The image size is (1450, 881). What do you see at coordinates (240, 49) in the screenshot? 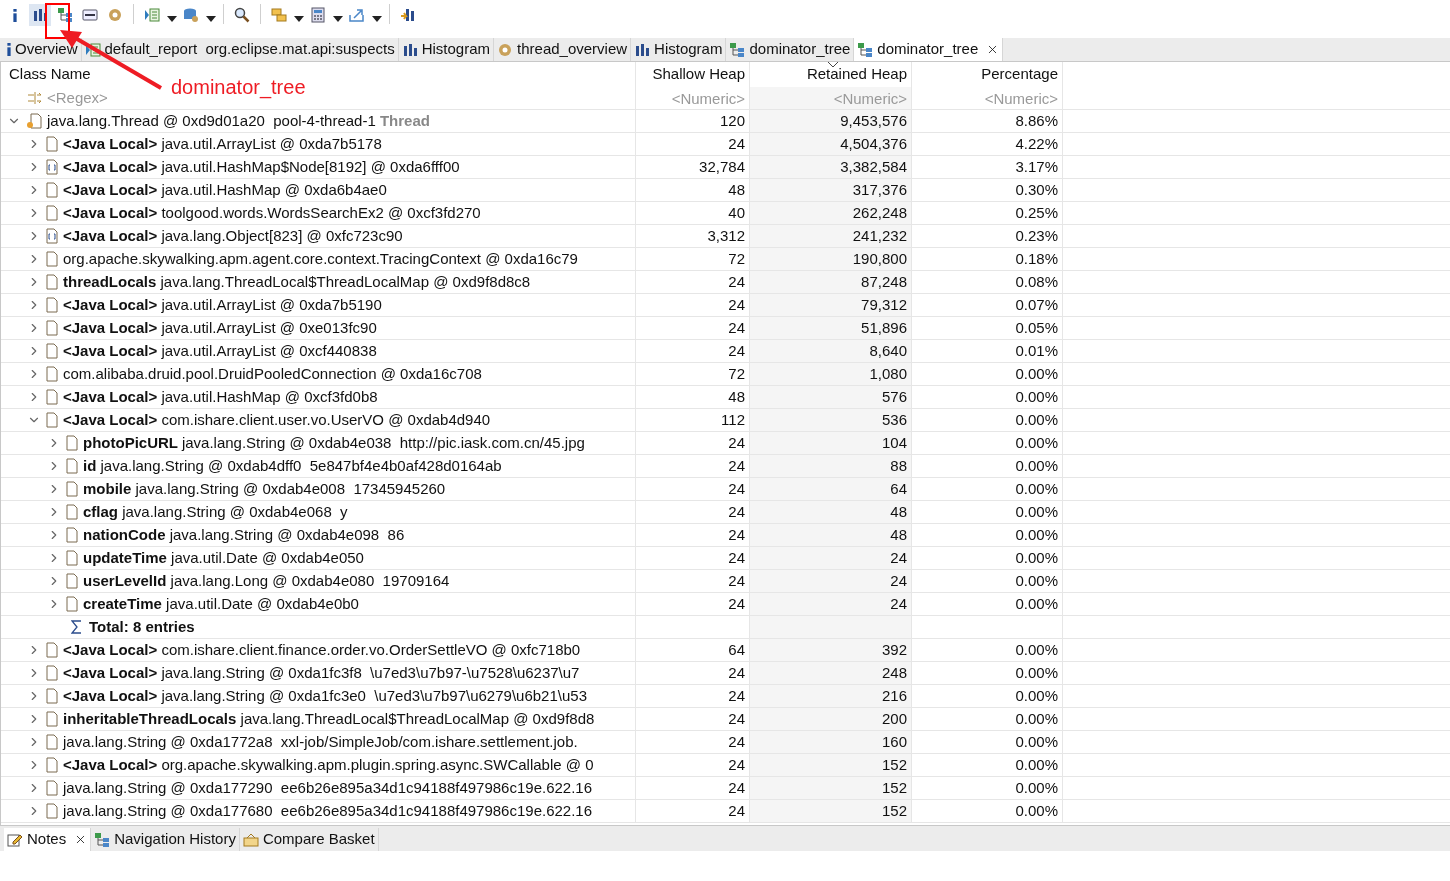
I see `tab: default_report org.eclipse.mat.api:suspects` at bounding box center [240, 49].